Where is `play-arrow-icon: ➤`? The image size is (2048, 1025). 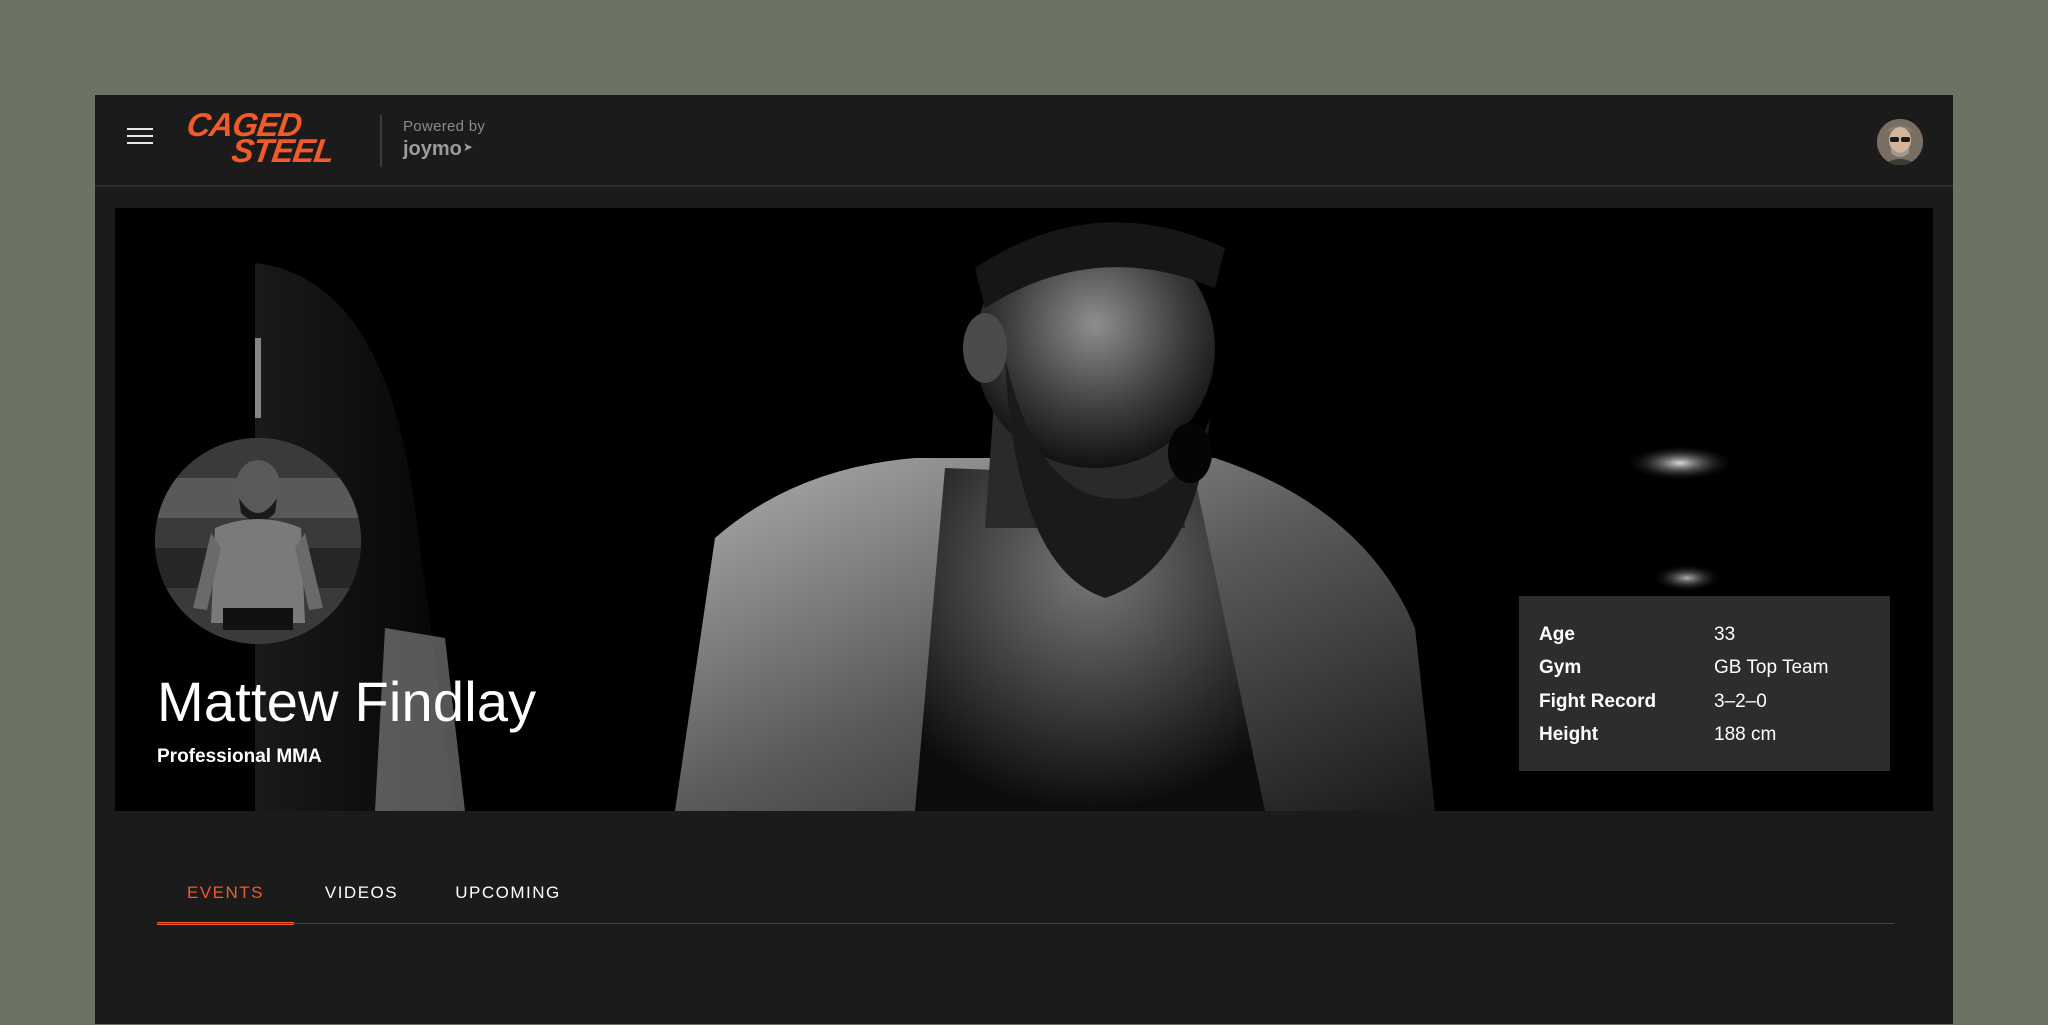 play-arrow-icon: ➤ is located at coordinates (467, 147).